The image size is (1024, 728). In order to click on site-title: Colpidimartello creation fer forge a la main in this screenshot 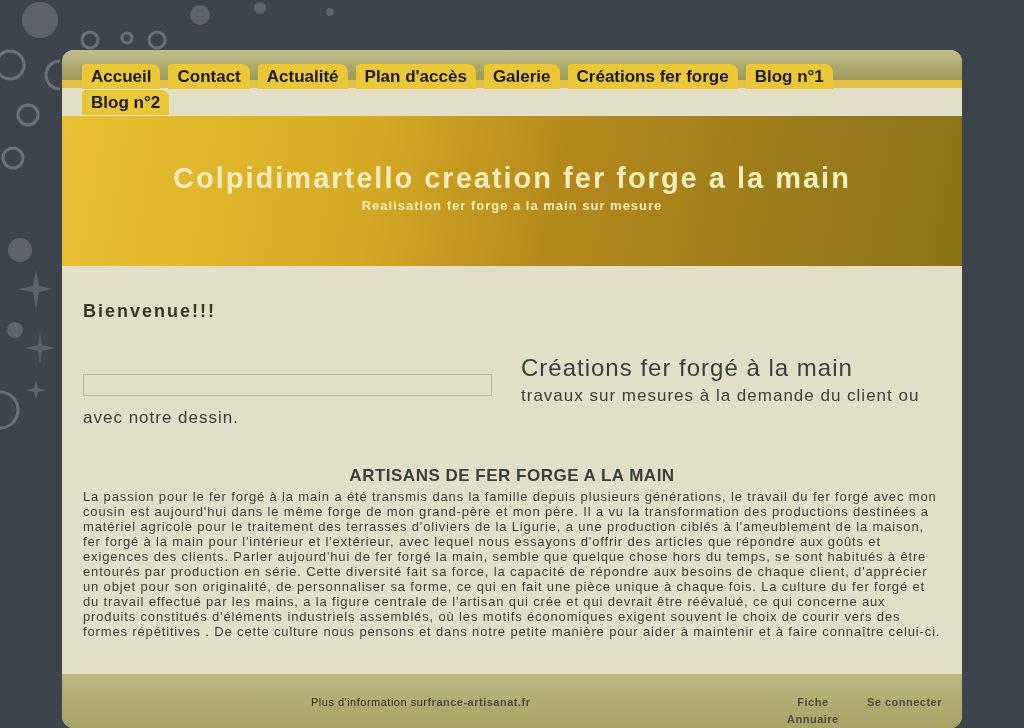, I will do `click(512, 178)`.